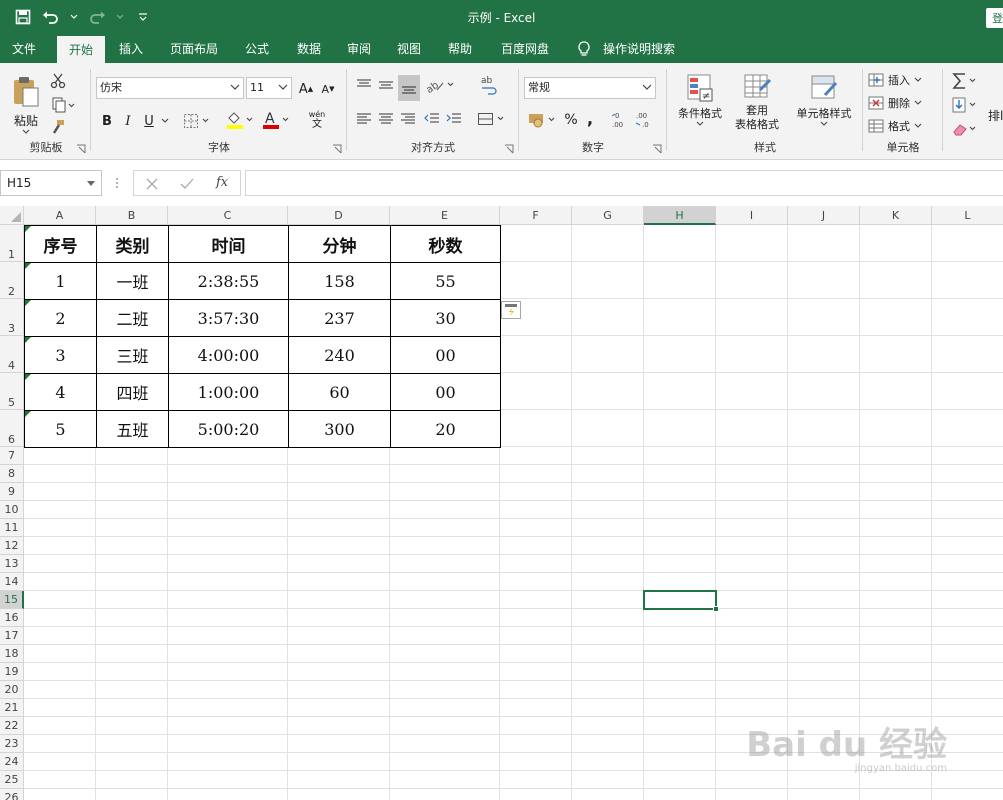 Image resolution: width=1003 pixels, height=800 pixels. I want to click on table-cell: 一班, so click(132, 281).